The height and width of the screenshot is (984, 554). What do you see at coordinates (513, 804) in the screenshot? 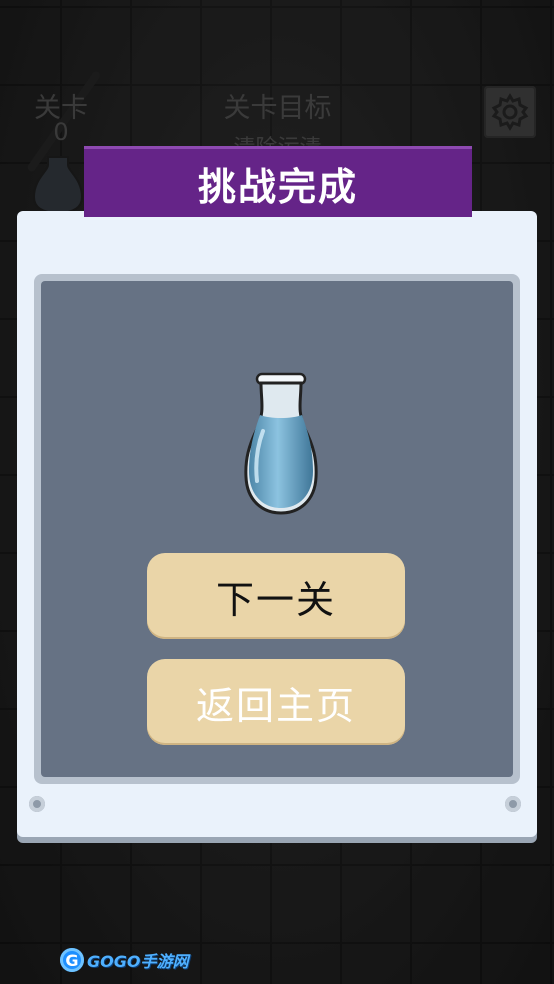
I see `bolt-right-icon` at bounding box center [513, 804].